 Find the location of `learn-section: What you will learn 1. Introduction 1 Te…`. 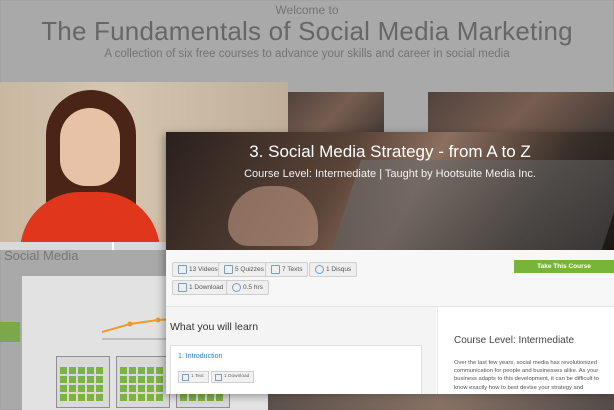

learn-section: What you will learn 1. Introduction 1 Te… is located at coordinates (301, 350).